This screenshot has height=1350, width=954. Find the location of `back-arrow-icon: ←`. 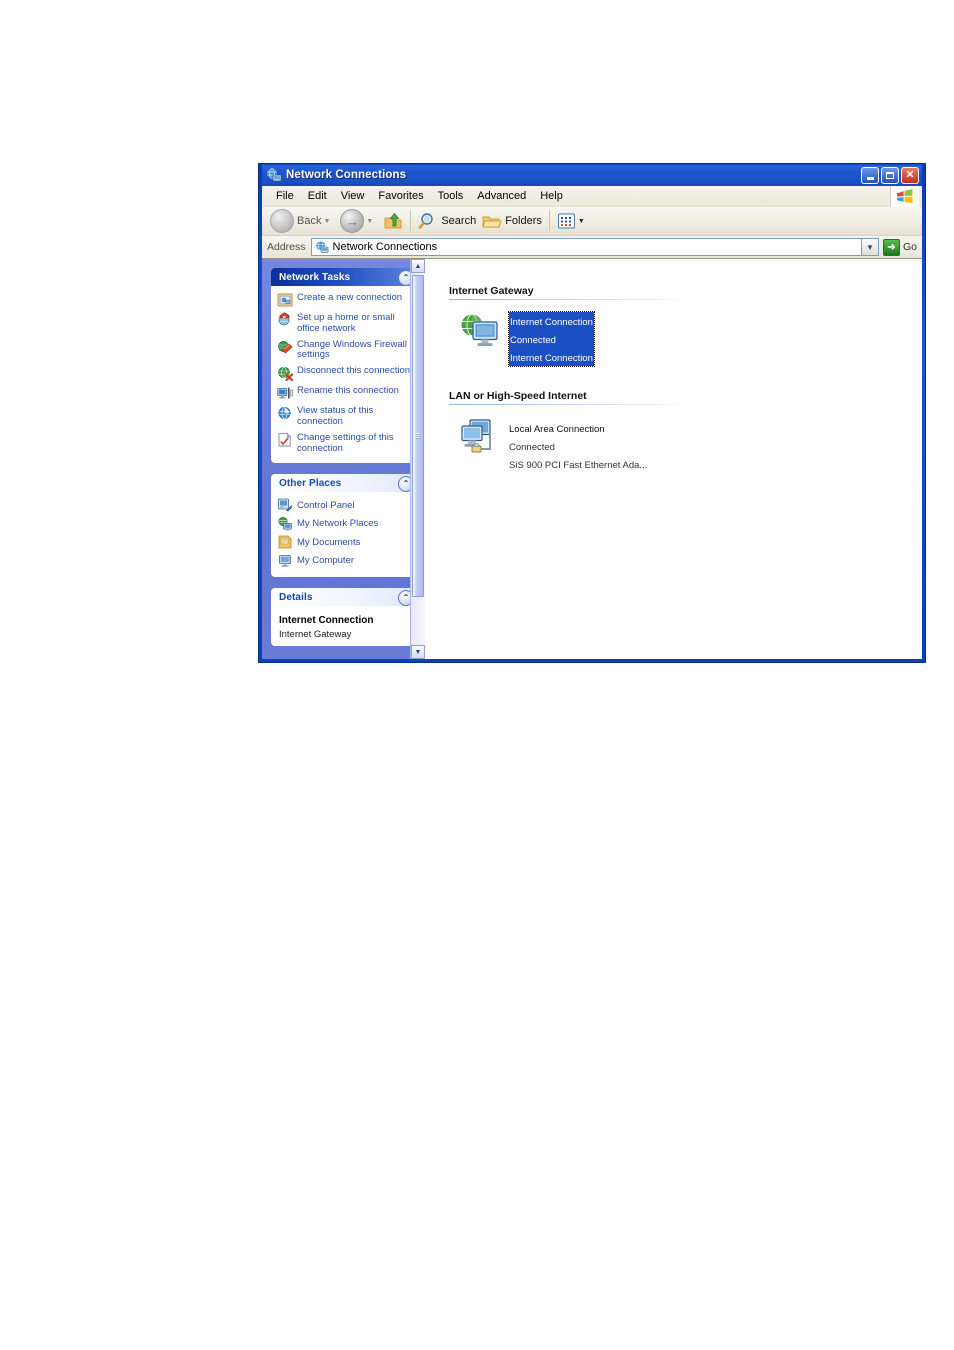

back-arrow-icon: ← is located at coordinates (282, 221).